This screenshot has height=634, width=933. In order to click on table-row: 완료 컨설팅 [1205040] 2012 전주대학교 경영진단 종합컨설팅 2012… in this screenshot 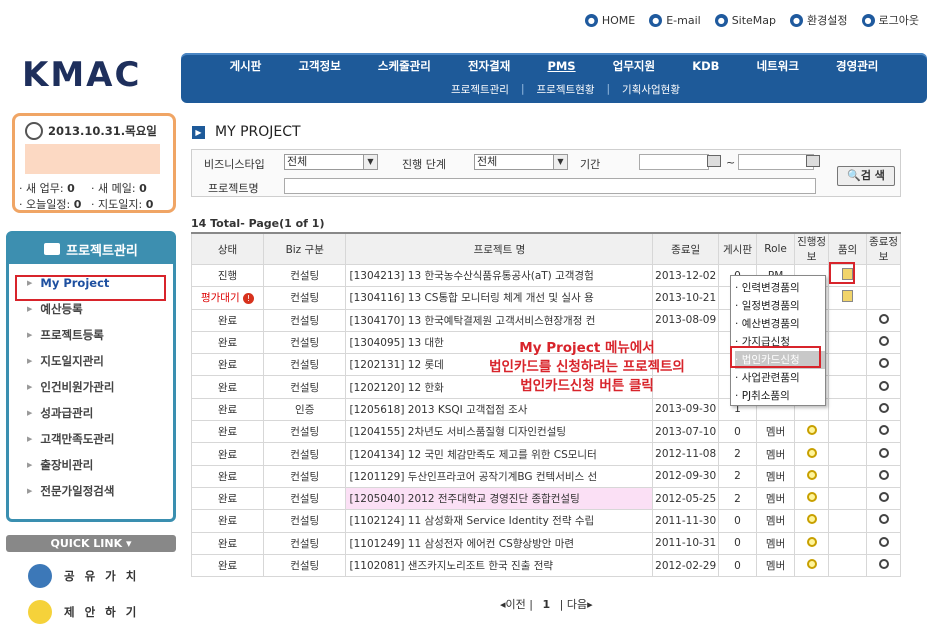, I will do `click(546, 498)`.